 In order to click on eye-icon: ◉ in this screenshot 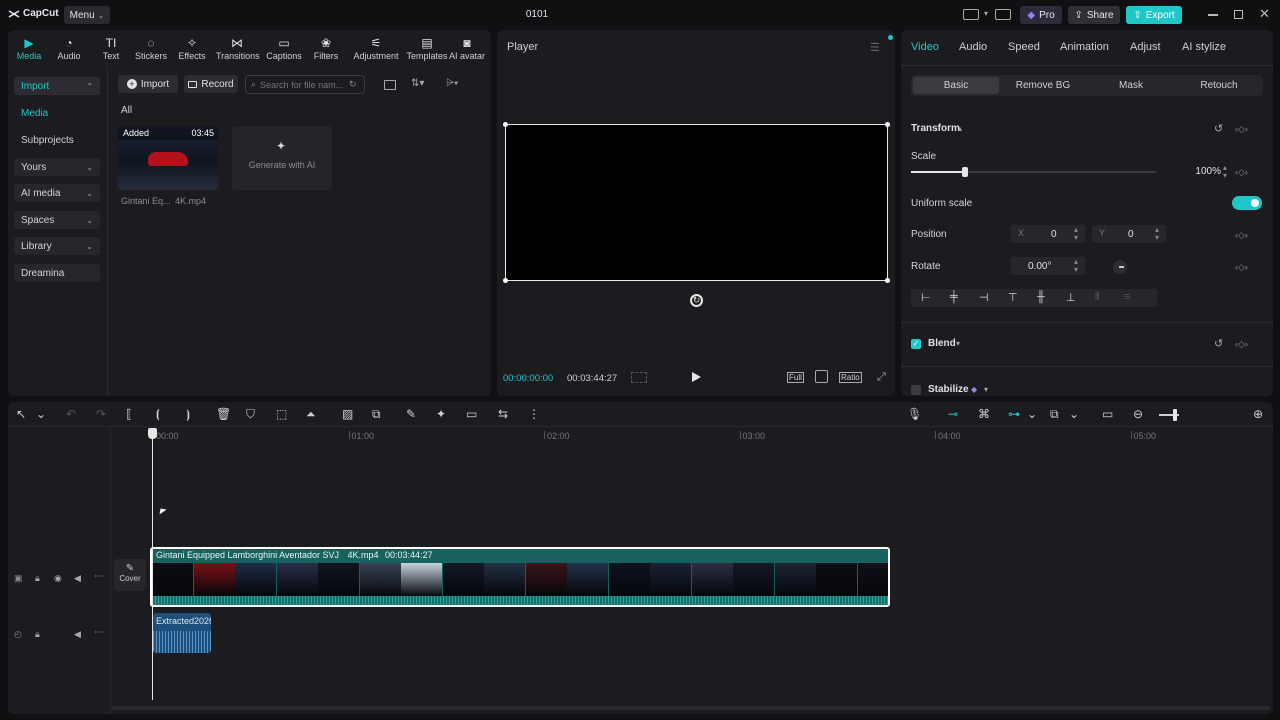, I will do `click(58, 578)`.